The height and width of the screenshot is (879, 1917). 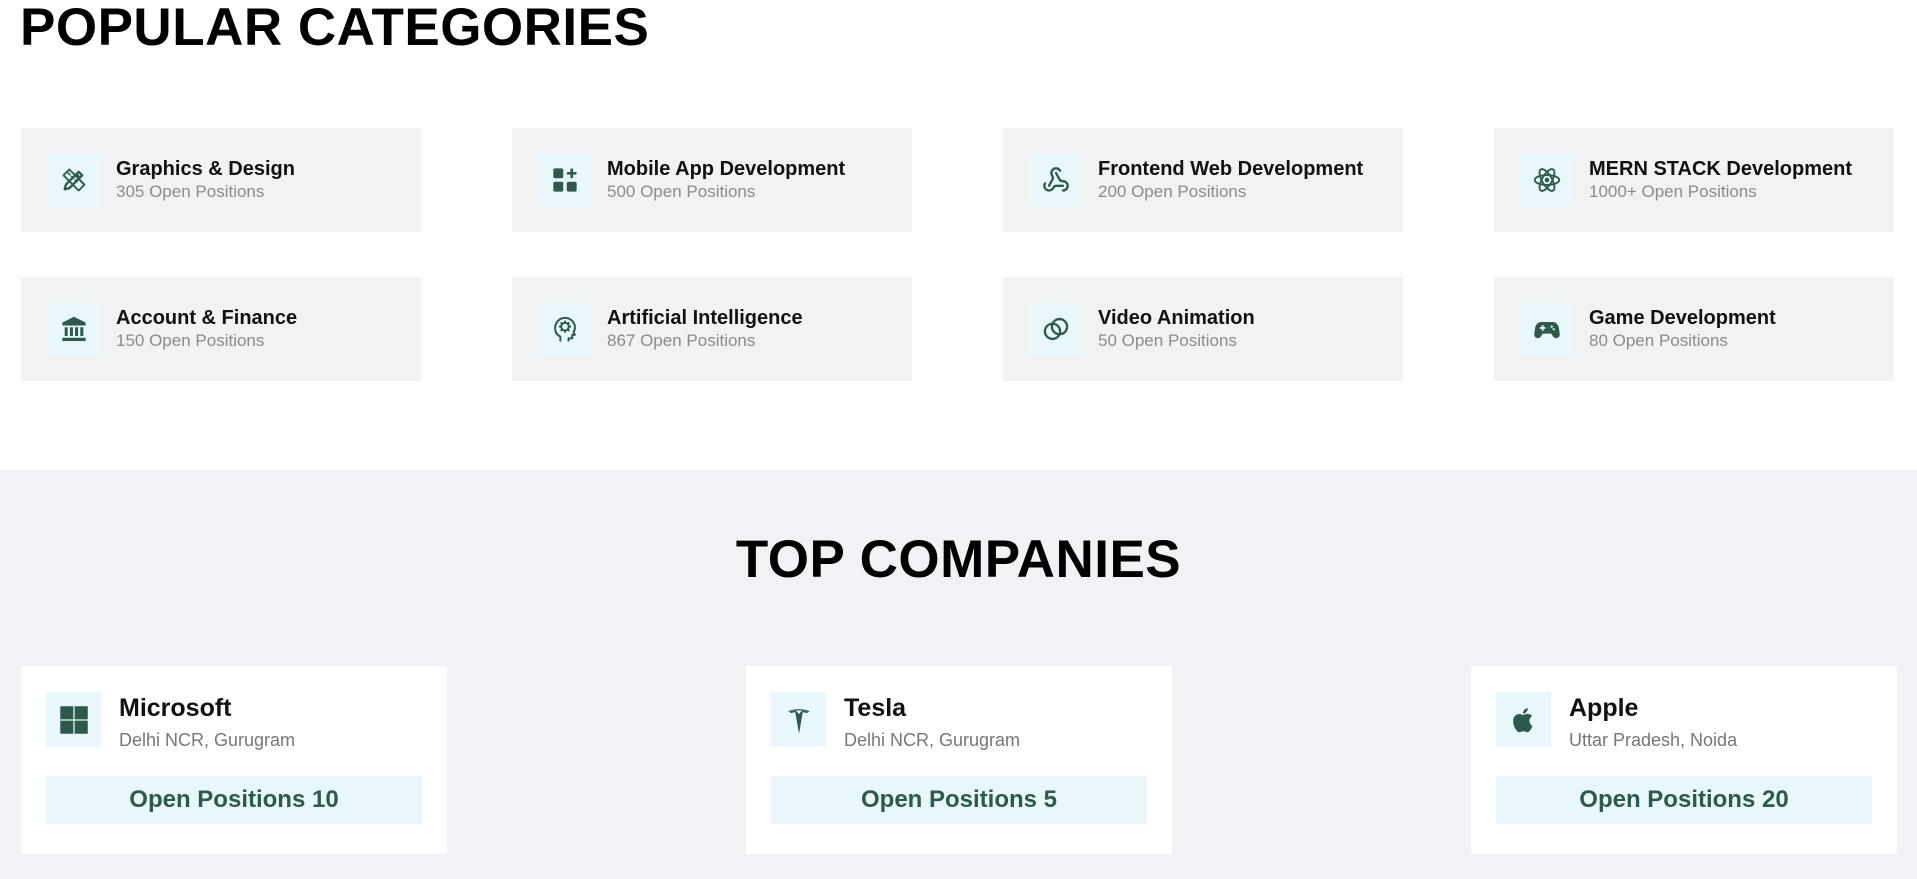 I want to click on category-card-graphics-design: Graphics & Design 305 Open Positions, so click(x=221, y=180).